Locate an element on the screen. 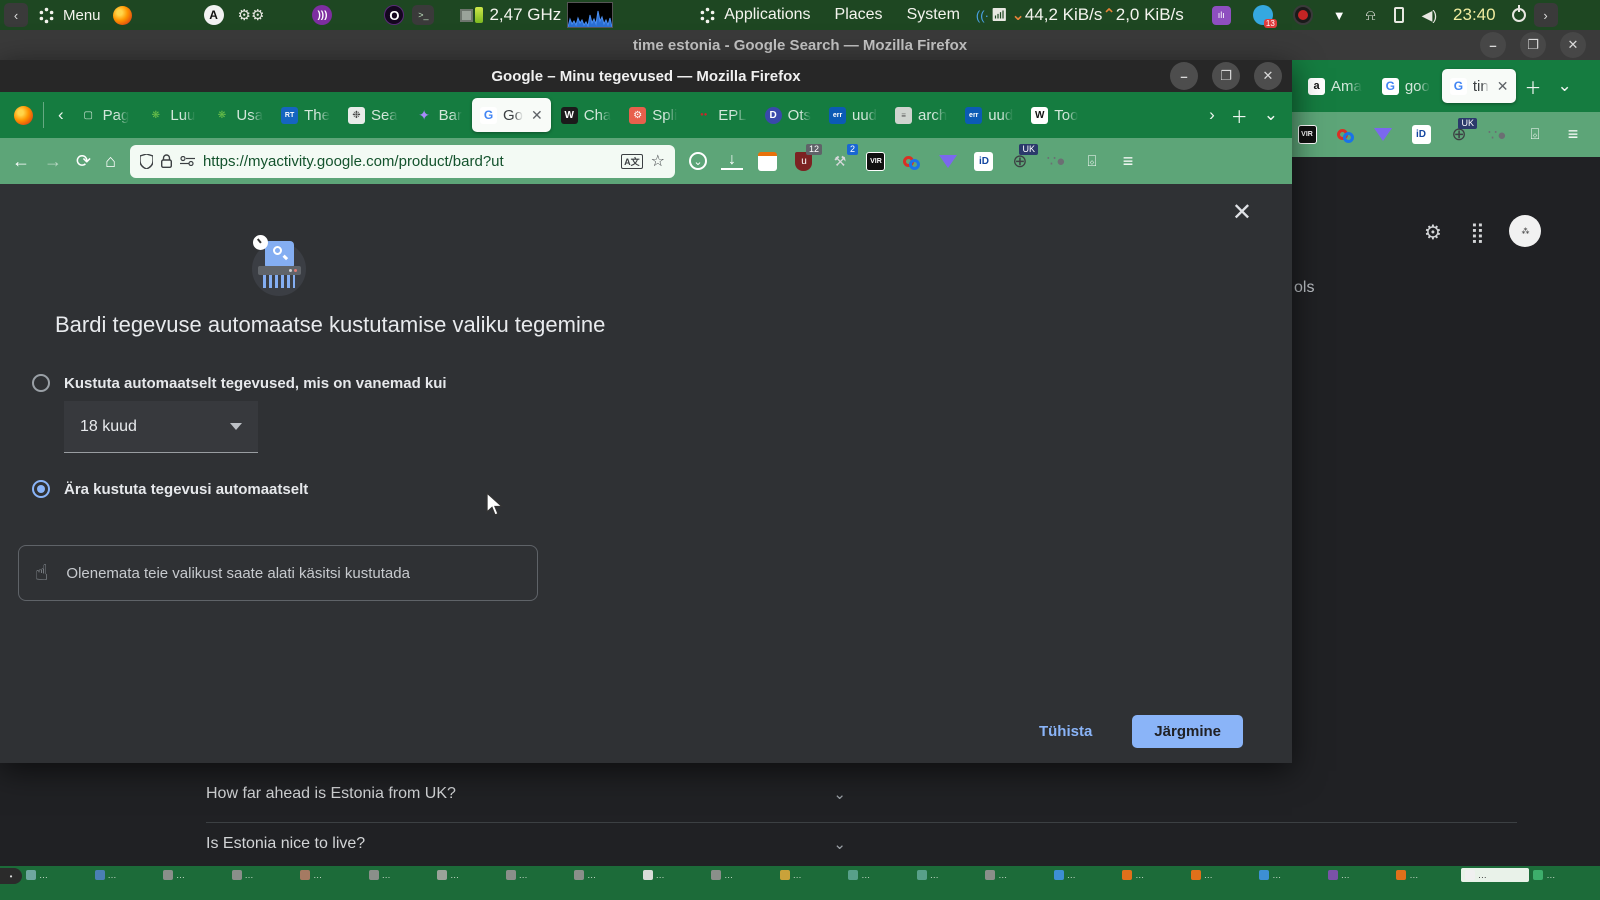 The height and width of the screenshot is (900, 1600). calendar-extension-icon is located at coordinates (768, 161).